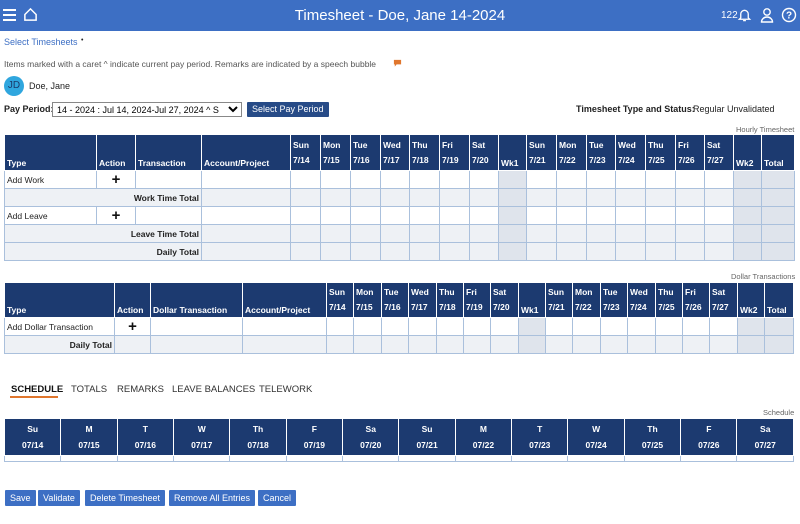  What do you see at coordinates (371, 437) in the screenshot?
I see `schedule-day: Sa 07/20` at bounding box center [371, 437].